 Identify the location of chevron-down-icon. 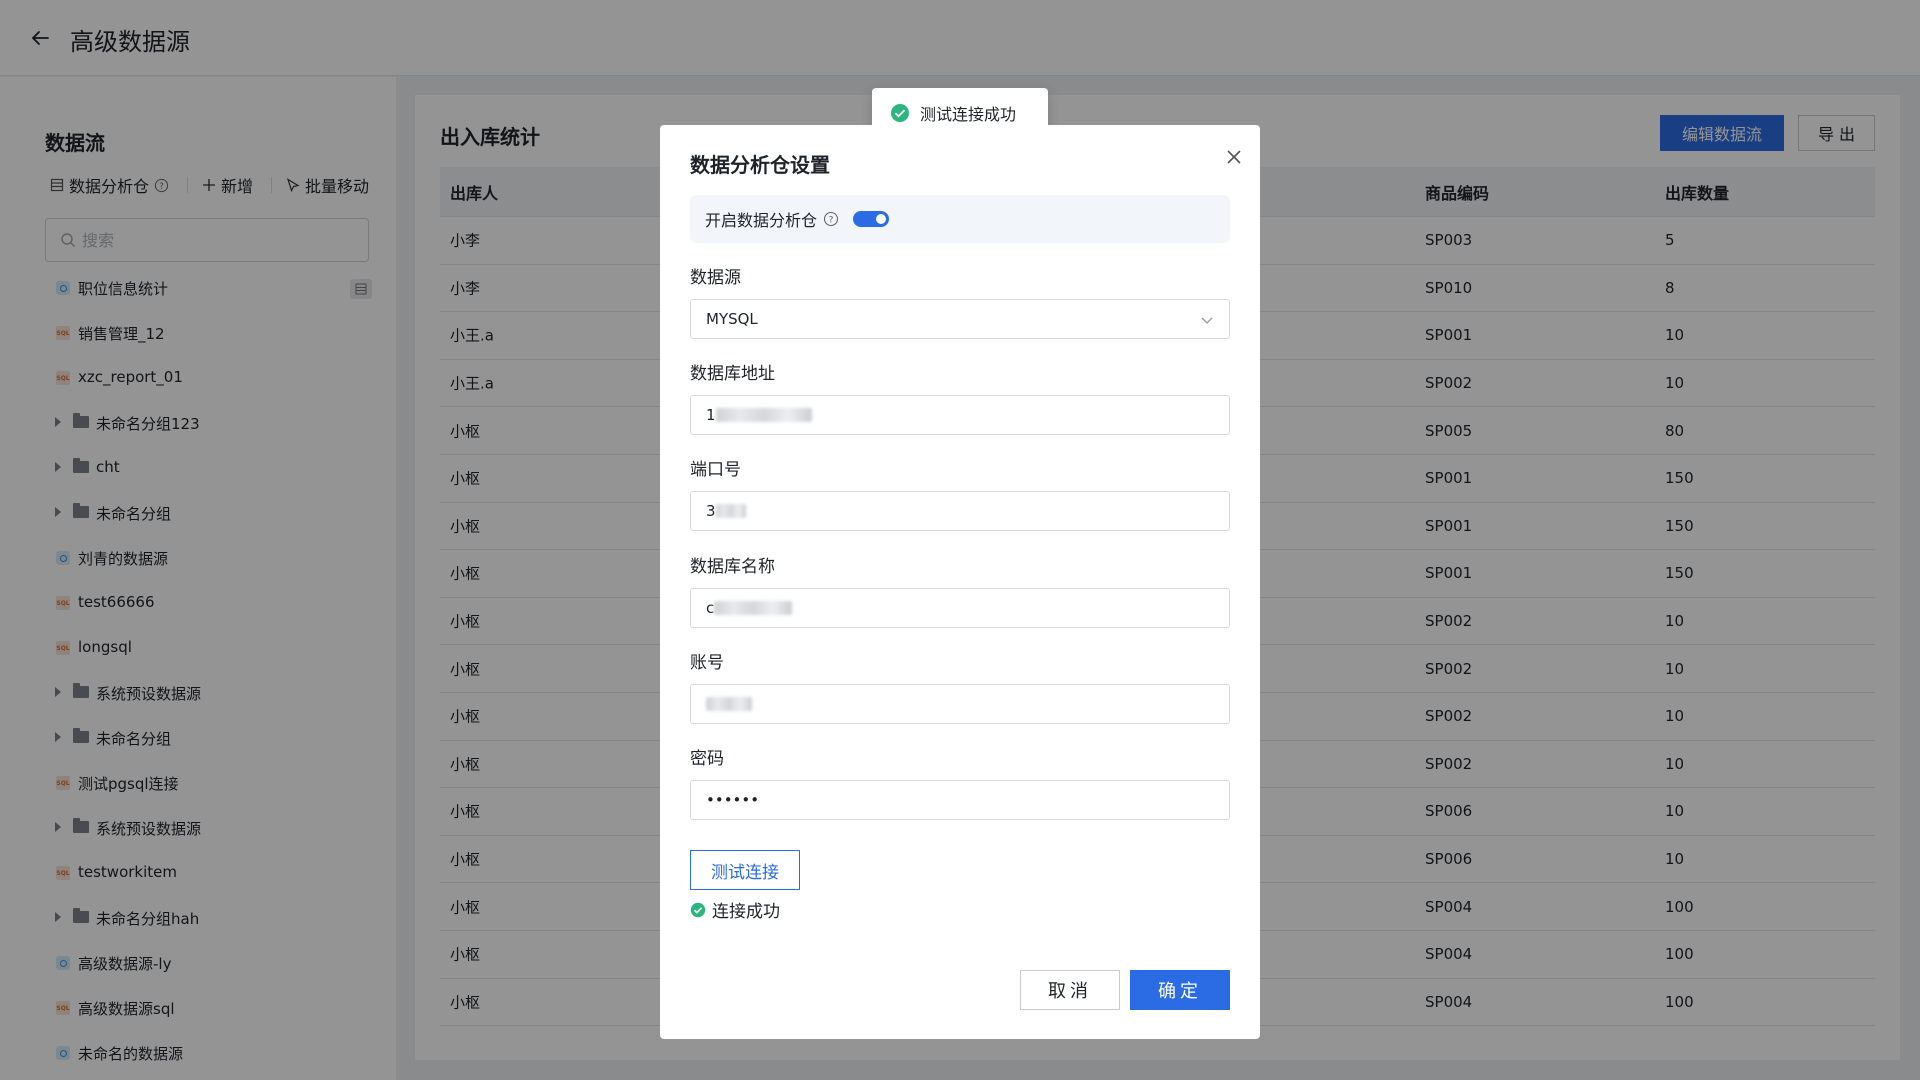
(1207, 320).